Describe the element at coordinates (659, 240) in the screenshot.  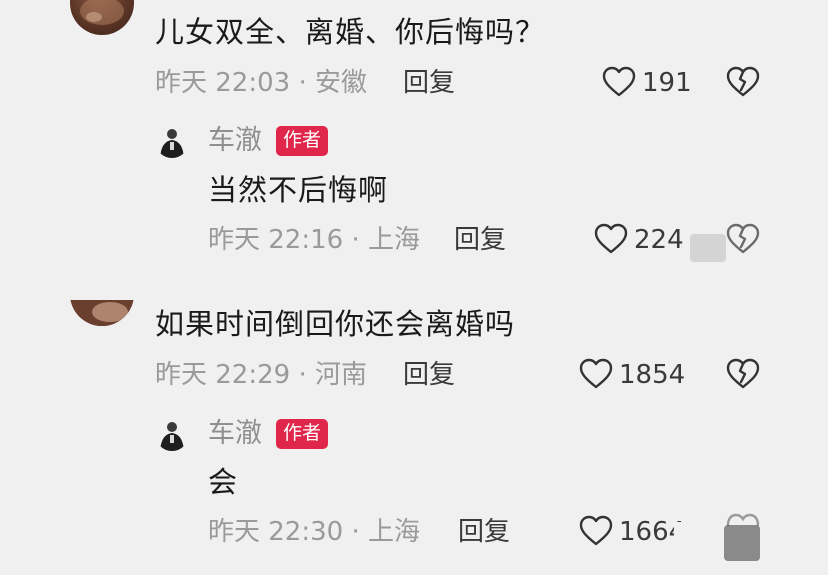
I see `like-count: 224` at that location.